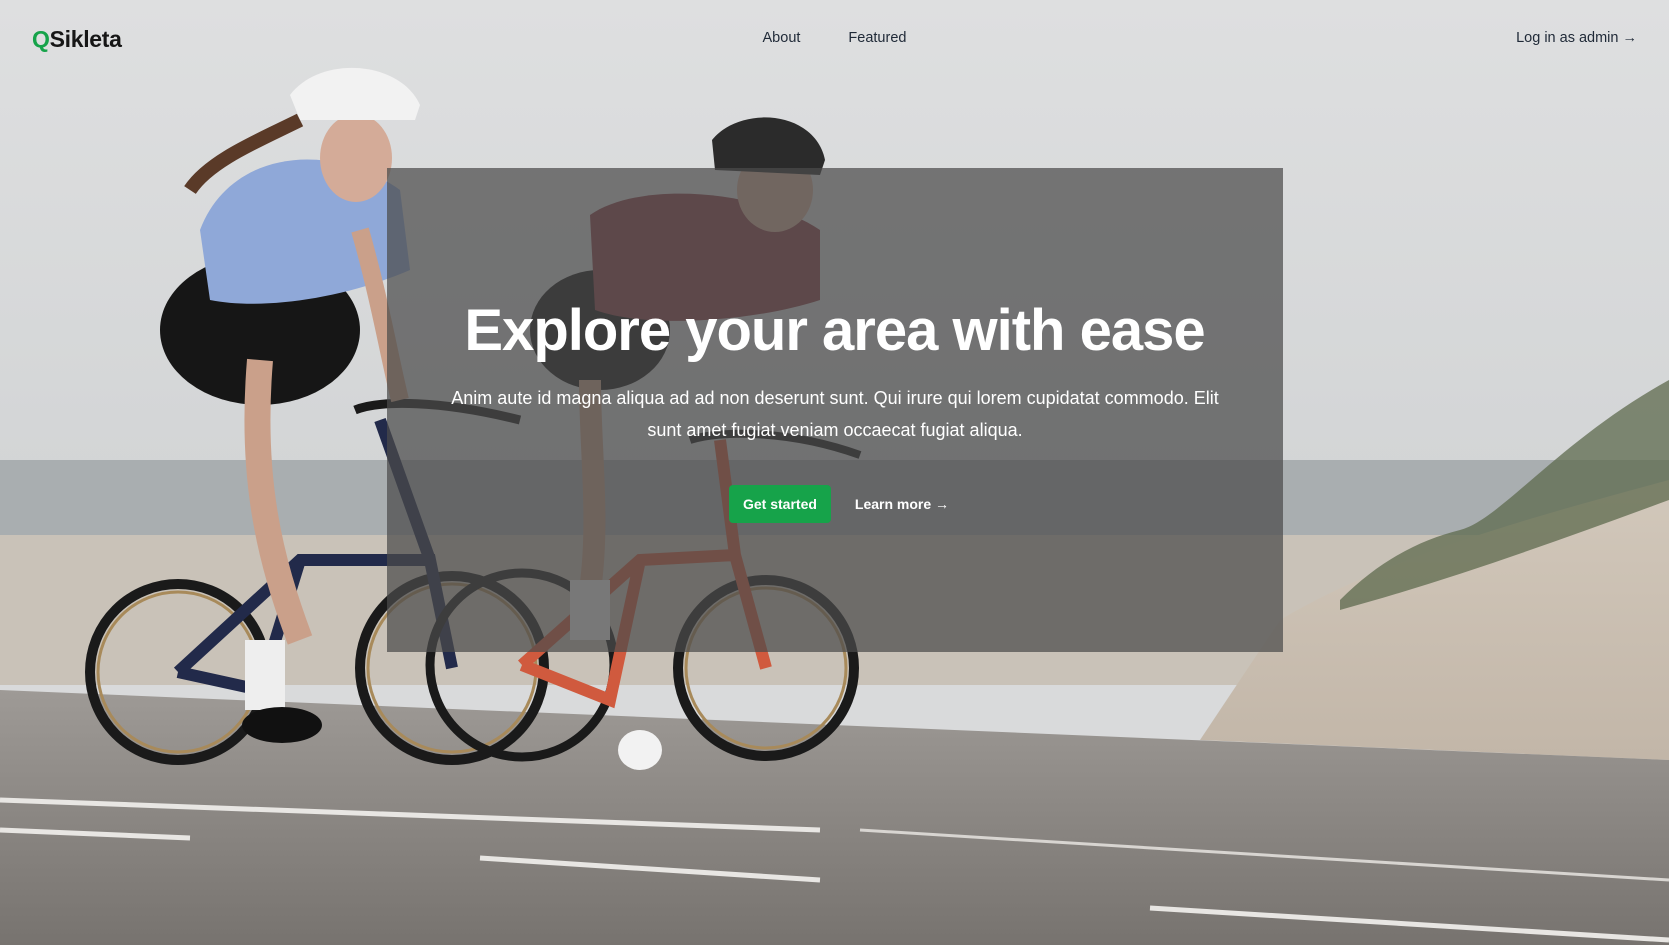 This screenshot has height=945, width=1669. Describe the element at coordinates (902, 504) in the screenshot. I see `learn-more-link: Learn more →` at that location.